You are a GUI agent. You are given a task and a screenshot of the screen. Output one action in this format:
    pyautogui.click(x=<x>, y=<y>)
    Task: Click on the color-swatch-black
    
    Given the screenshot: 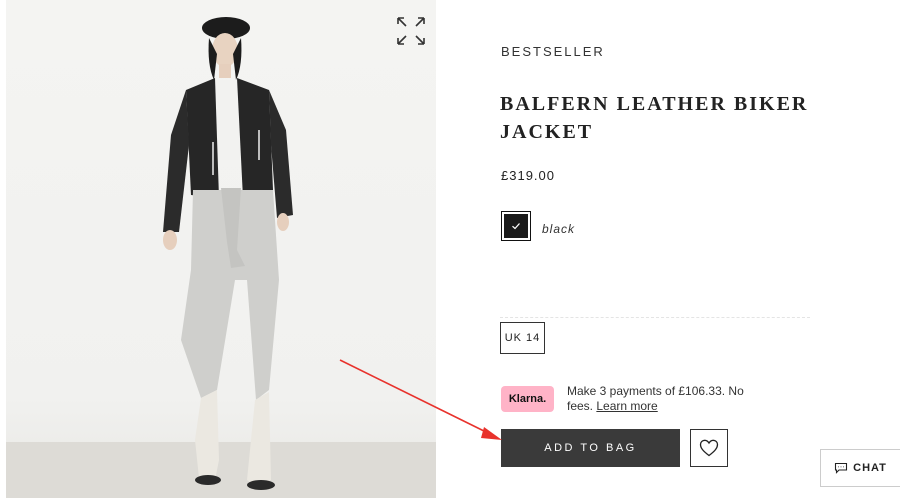 What is the action you would take?
    pyautogui.click(x=516, y=226)
    